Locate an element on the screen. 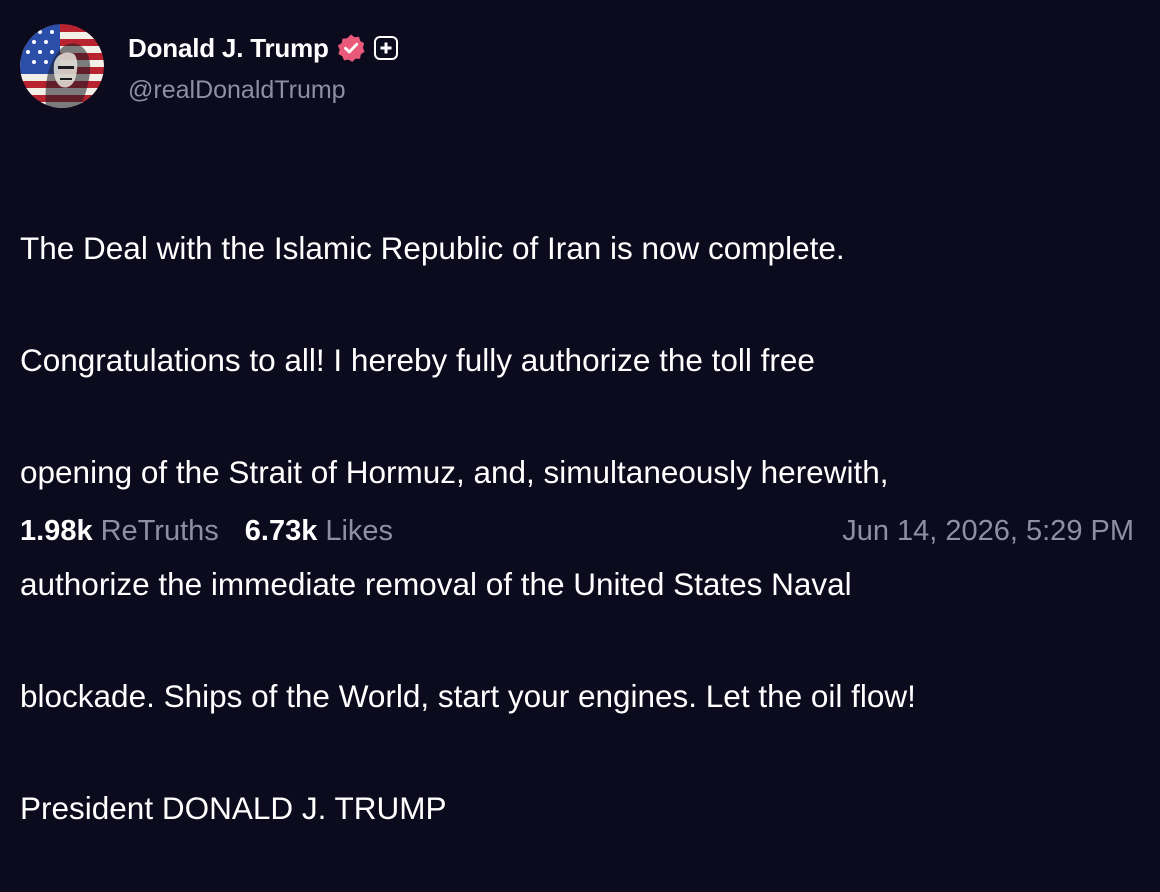  post-stats: 1.98k ReTruths 6.73k Likes is located at coordinates (206, 531).